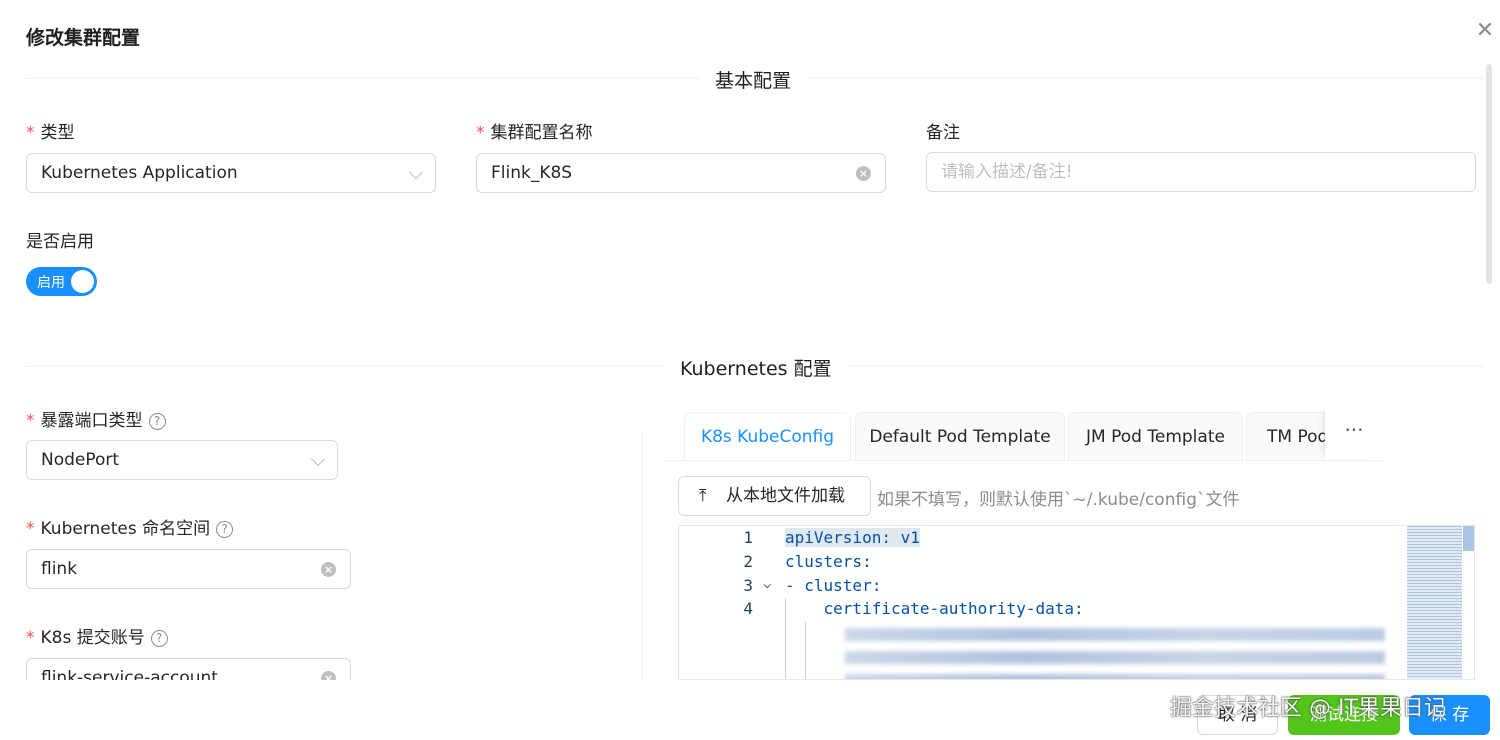 Image resolution: width=1500 pixels, height=740 pixels. What do you see at coordinates (83, 38) in the screenshot?
I see `dialog-title: 修改集群配置` at bounding box center [83, 38].